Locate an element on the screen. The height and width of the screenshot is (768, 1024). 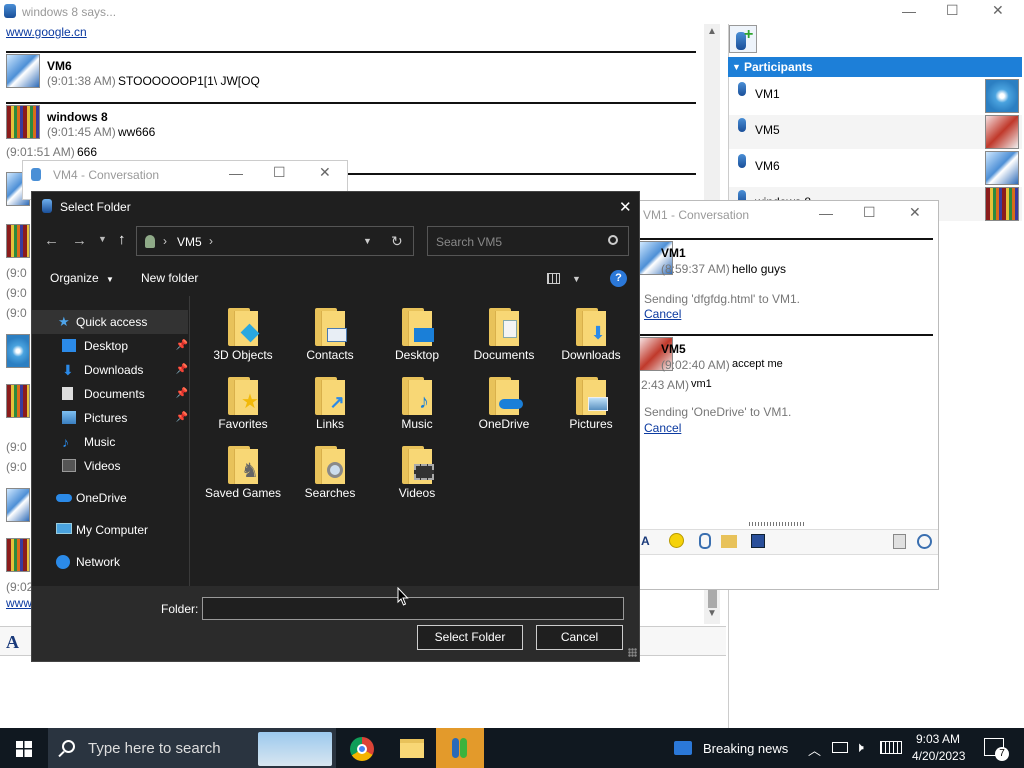
network-icon is located at coordinates (63, 562).